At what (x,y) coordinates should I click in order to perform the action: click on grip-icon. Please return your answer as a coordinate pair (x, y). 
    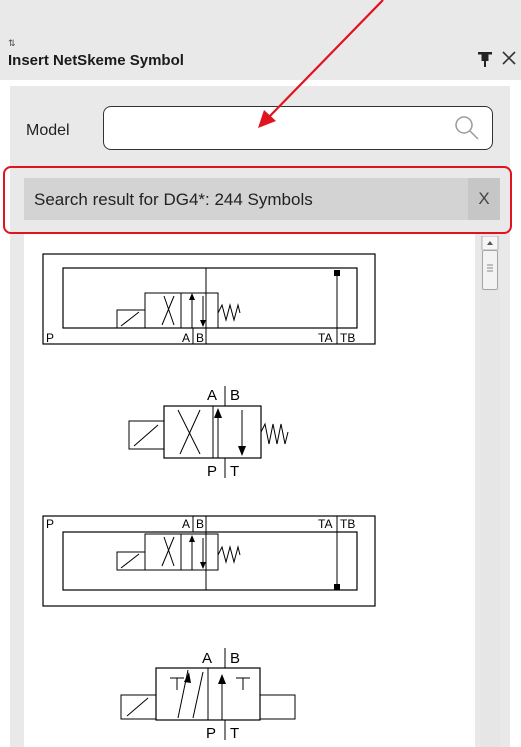
    Looking at the image, I should click on (490, 268).